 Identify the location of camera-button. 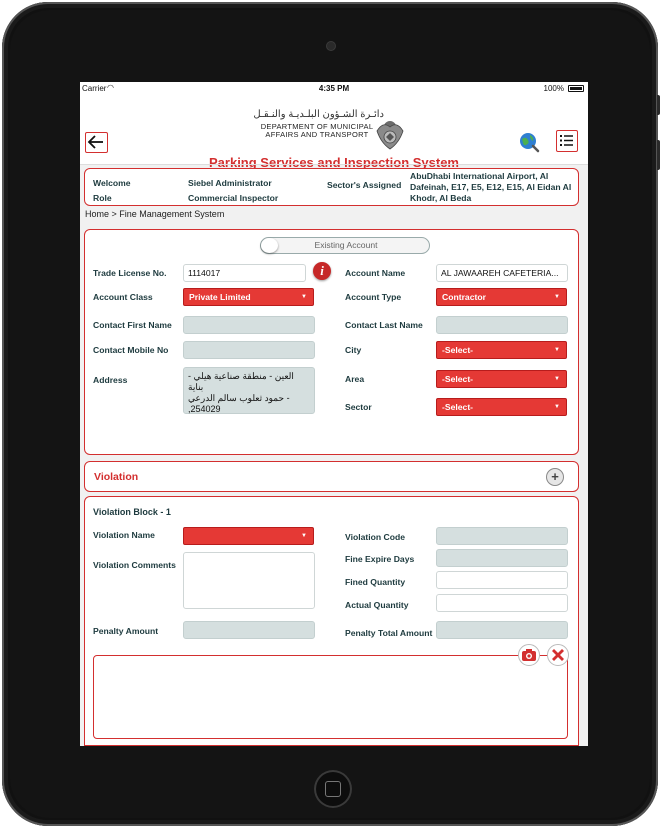
(529, 655).